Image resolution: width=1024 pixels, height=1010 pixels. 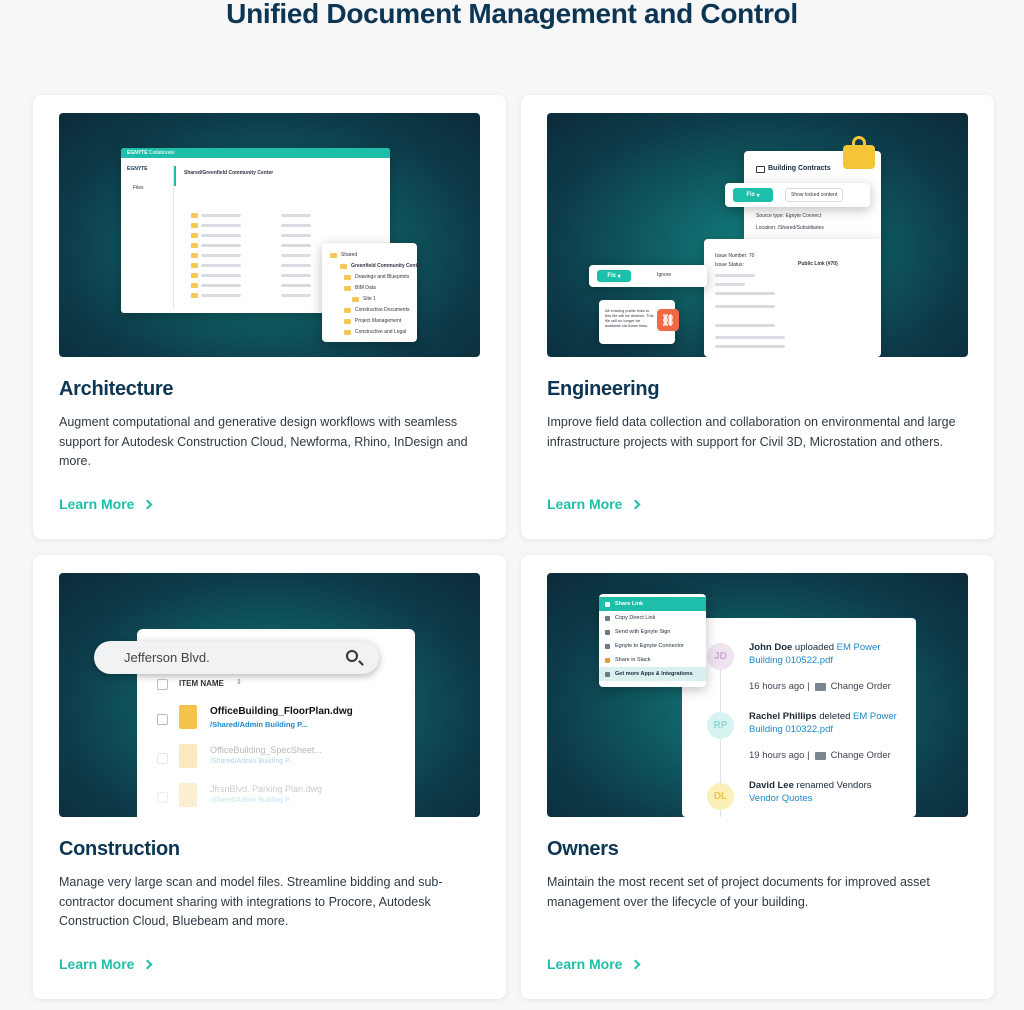 What do you see at coordinates (236, 657) in the screenshot?
I see `search-bar: Jefferson Blvd.` at bounding box center [236, 657].